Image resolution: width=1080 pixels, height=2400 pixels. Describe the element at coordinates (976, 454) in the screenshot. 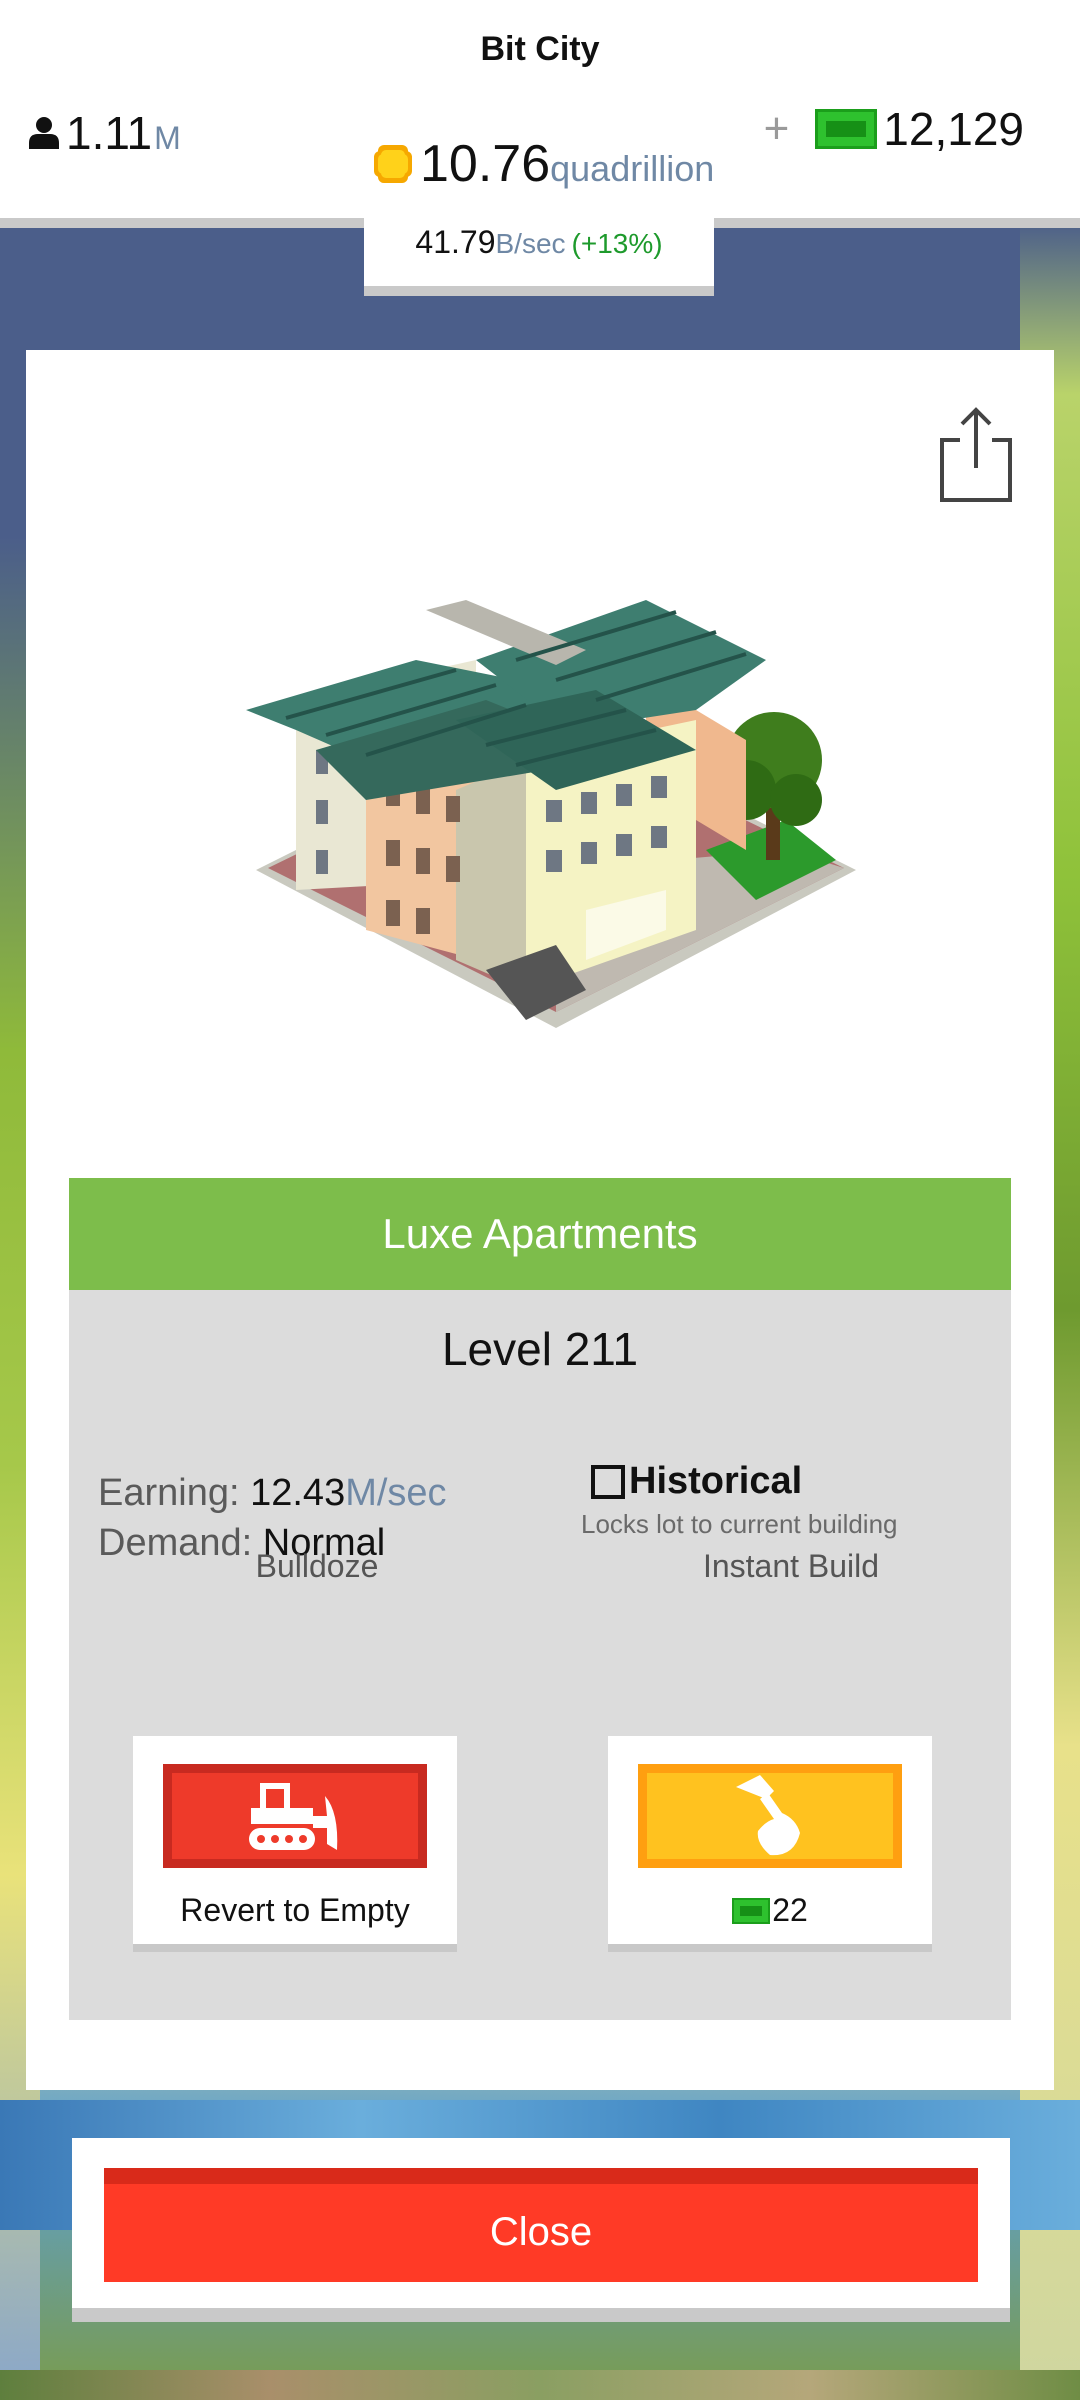

I see `share-icon` at that location.